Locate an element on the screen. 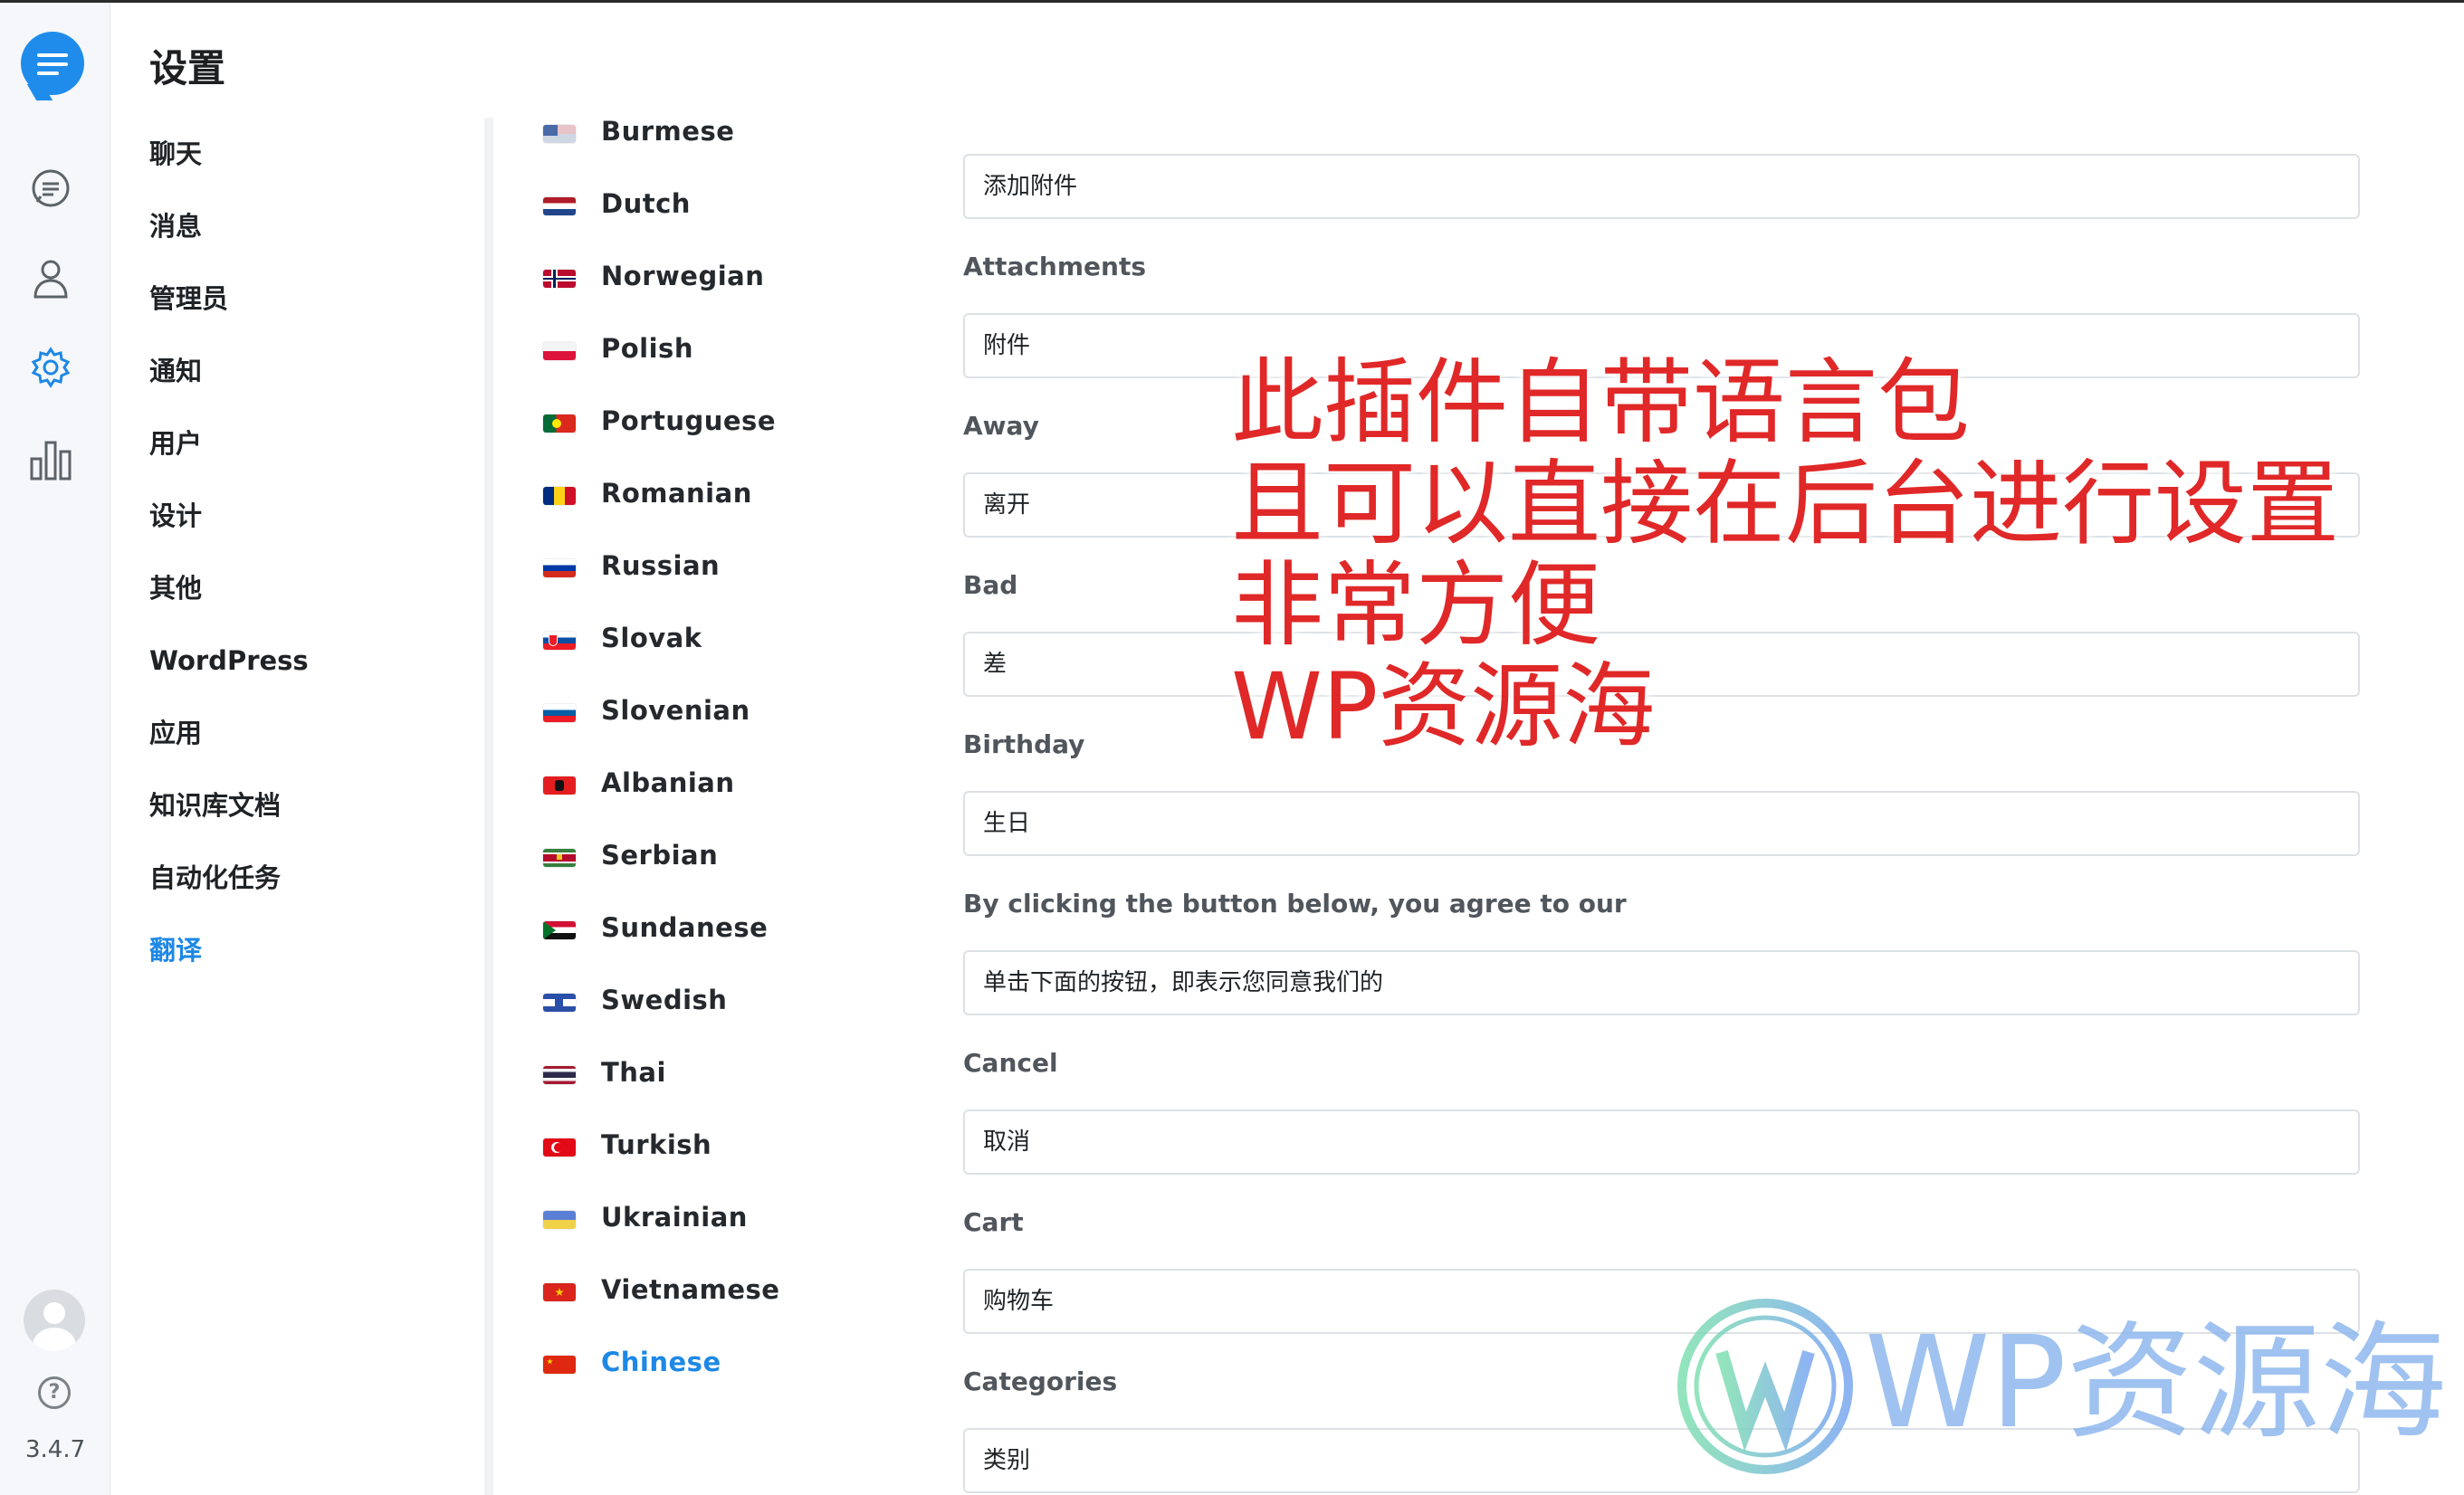 The width and height of the screenshot is (2464, 1495). annotation-line: WP资源海 is located at coordinates (1443, 707).